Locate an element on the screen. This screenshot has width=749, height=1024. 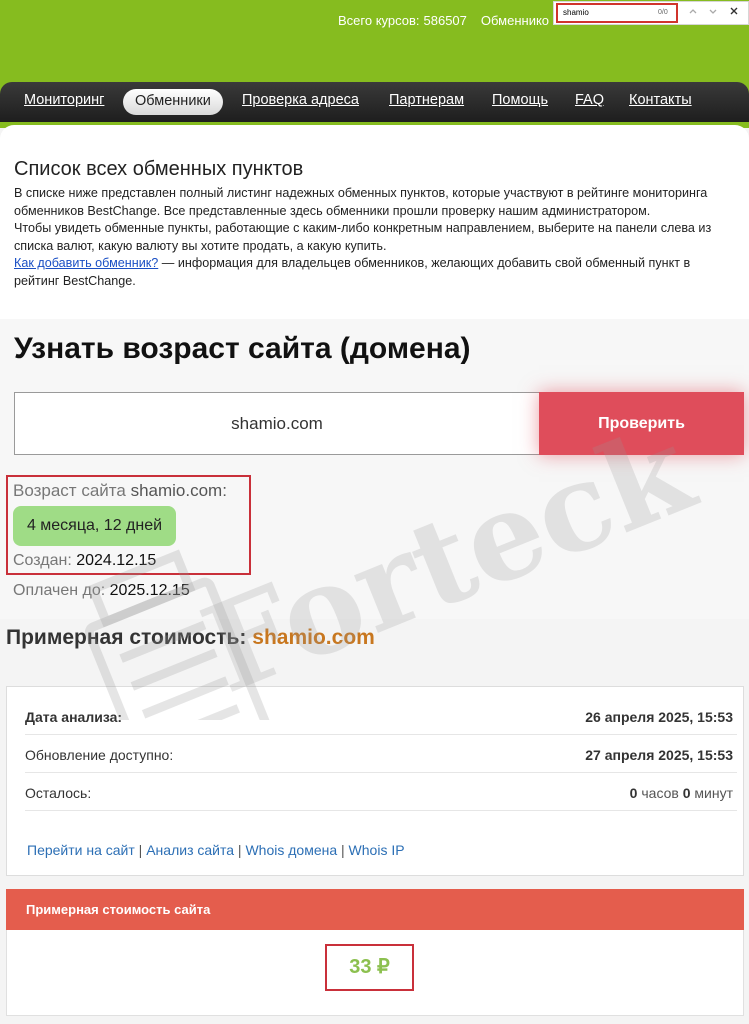
close-icon is located at coordinates (734, 11).